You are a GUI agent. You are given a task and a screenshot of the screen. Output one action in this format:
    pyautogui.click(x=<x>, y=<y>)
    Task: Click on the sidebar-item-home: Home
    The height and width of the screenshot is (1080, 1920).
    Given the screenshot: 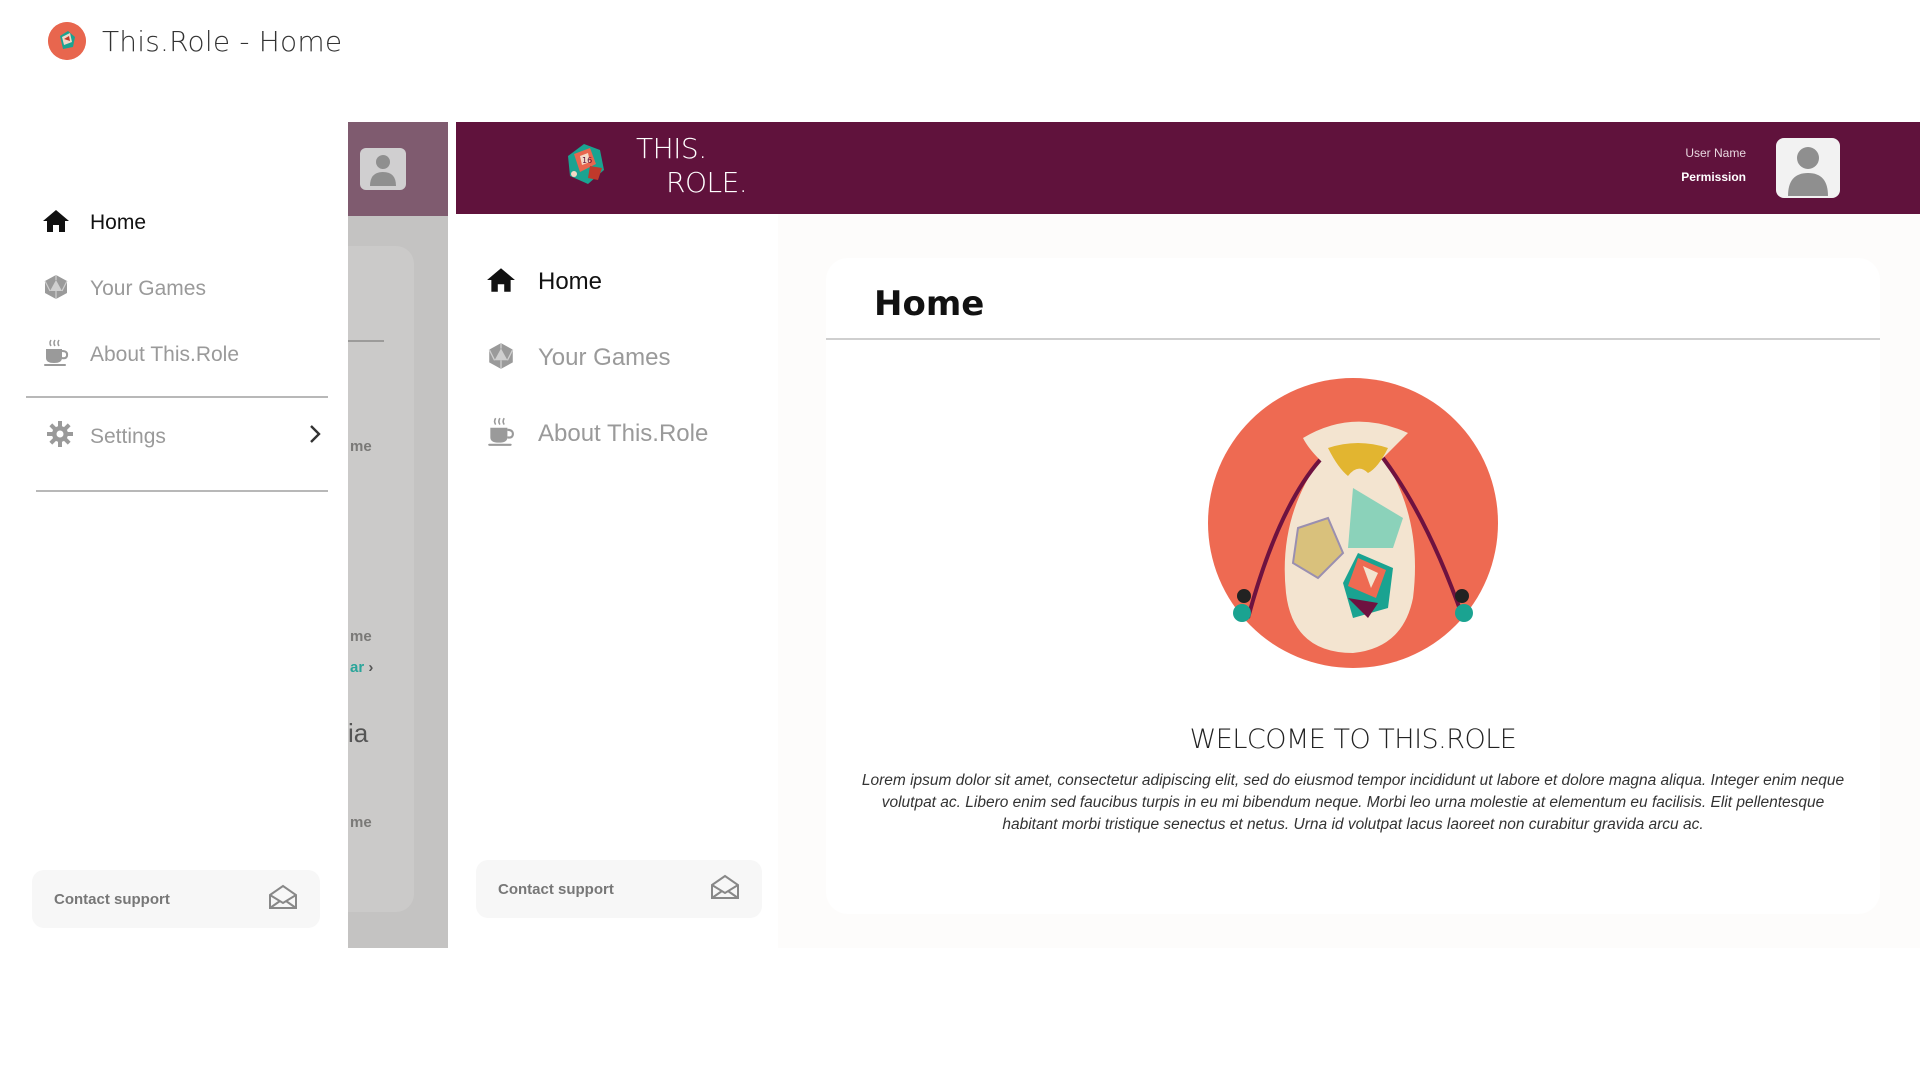 What is the action you would take?
    pyautogui.click(x=597, y=282)
    